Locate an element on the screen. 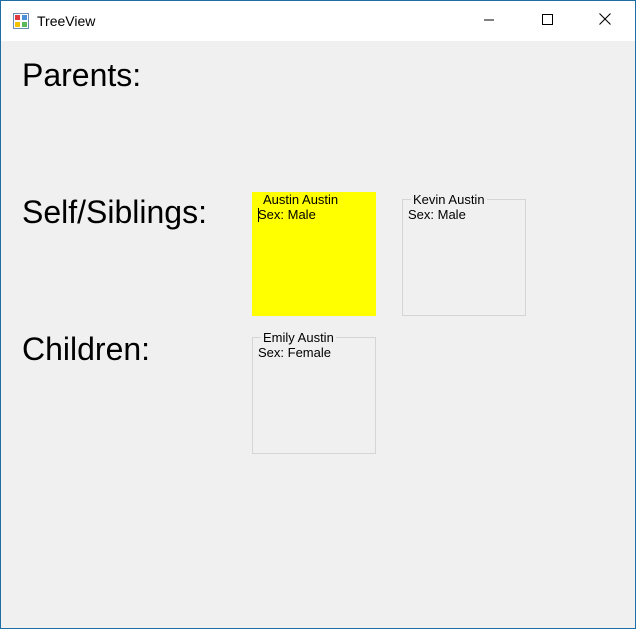 The height and width of the screenshot is (629, 636). person-card-austin-austin: Austin Austin Sex: Male is located at coordinates (314, 254).